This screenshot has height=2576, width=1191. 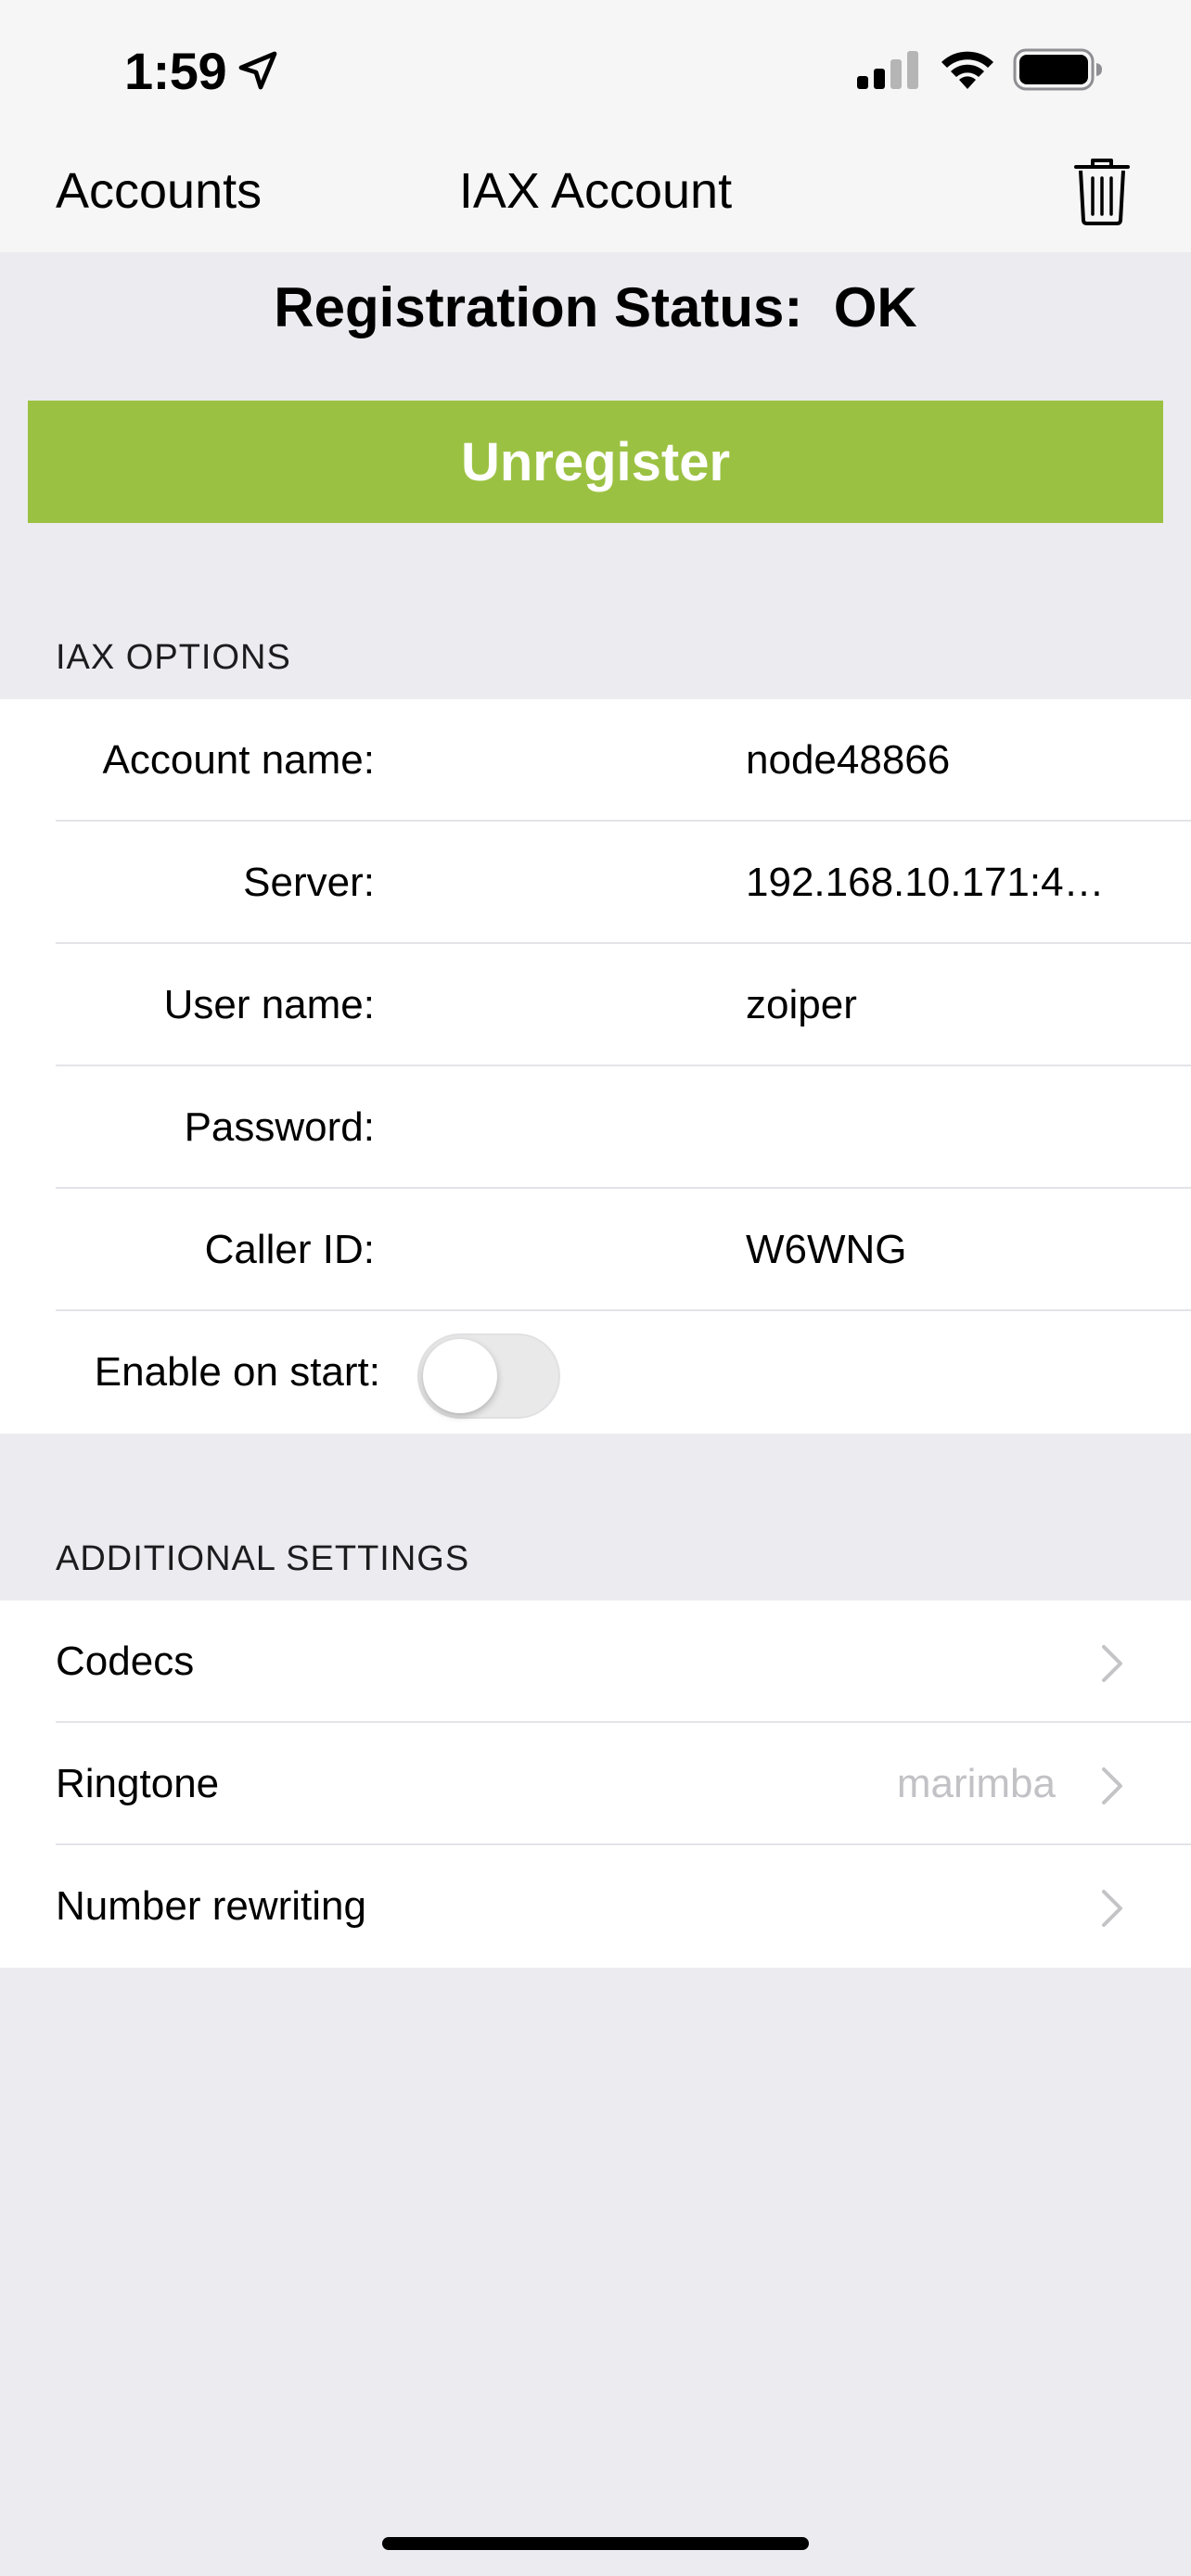 I want to click on enable-on-start-toggle, so click(x=488, y=1376).